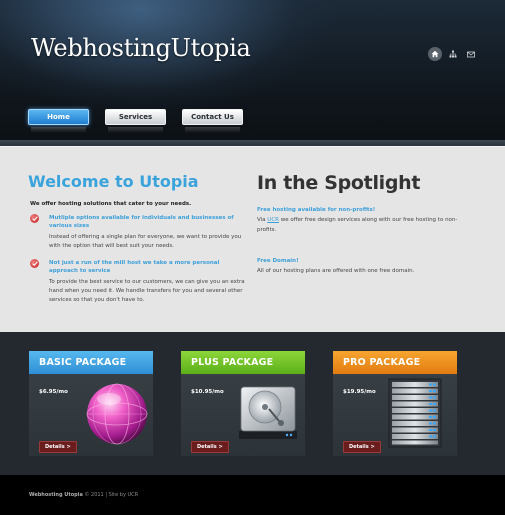  I want to click on footer-copyright: © 2011 | Site by UCR, so click(110, 495).